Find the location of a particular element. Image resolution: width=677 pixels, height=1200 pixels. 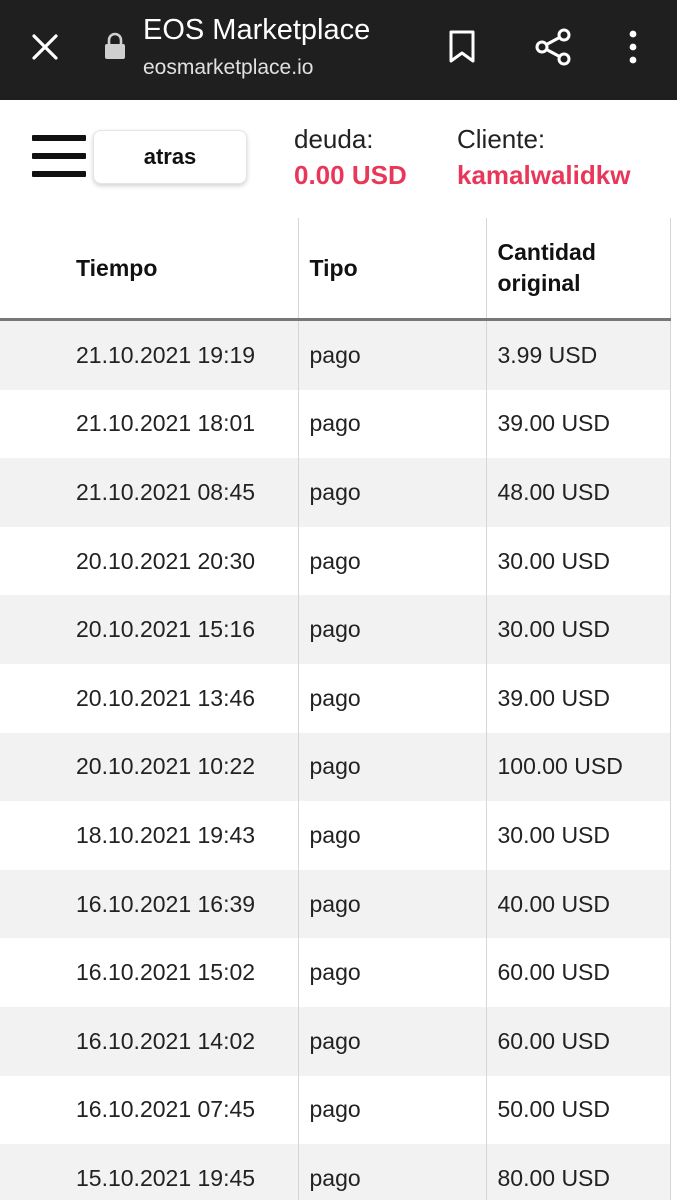

cell-time: 16.10.2021 07:45 is located at coordinates (149, 1110).